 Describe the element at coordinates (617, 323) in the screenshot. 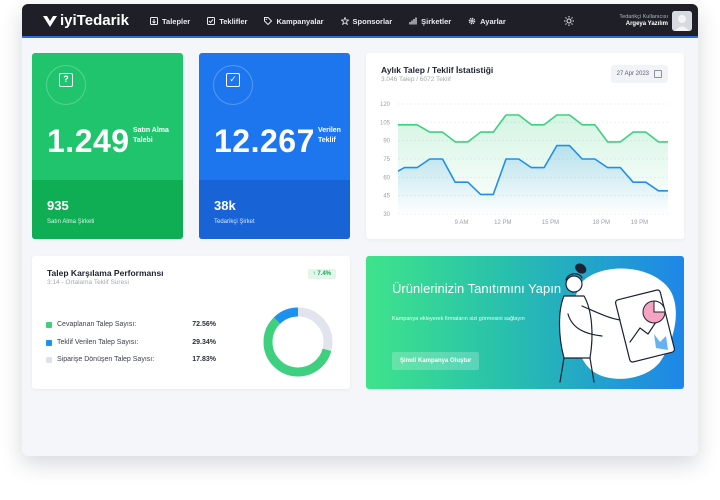

I see `presentation-illustration` at that location.